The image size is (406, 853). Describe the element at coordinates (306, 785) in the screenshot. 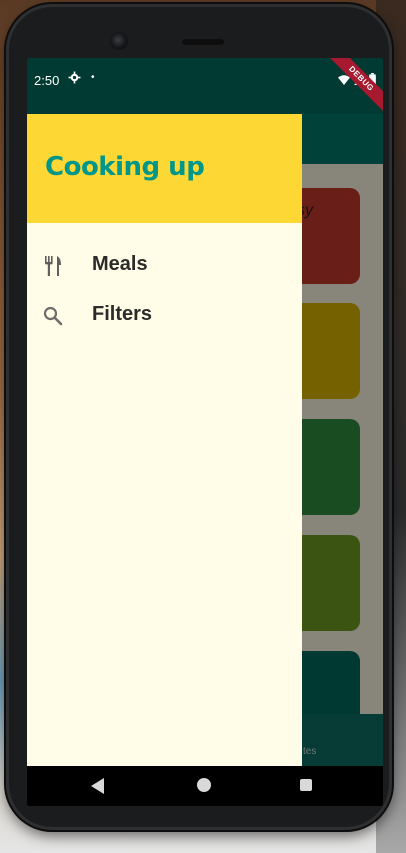

I see `recents-square-icon` at that location.